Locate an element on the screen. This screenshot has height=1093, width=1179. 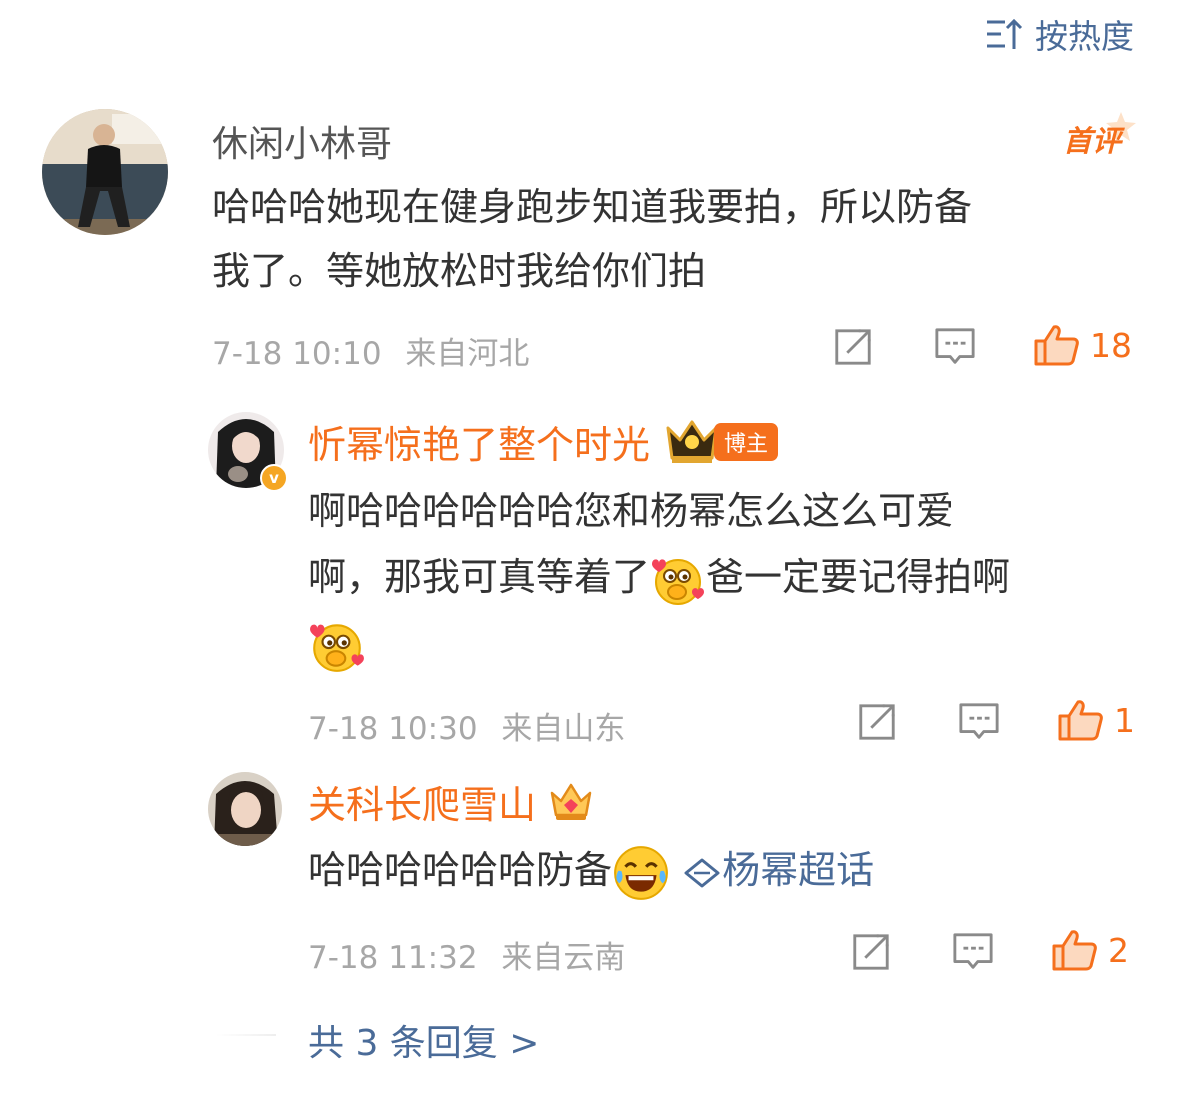
reply-username: 关科长爬雪山 is located at coordinates (422, 801).